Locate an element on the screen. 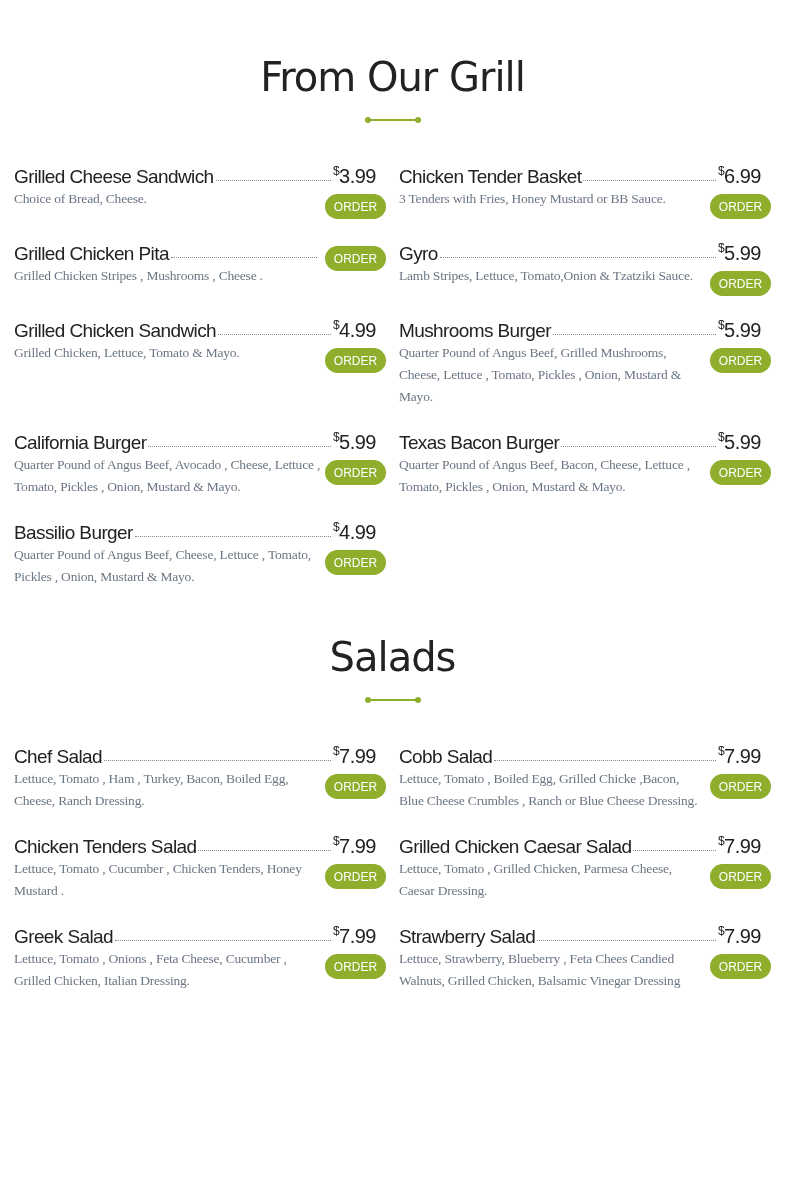  dish-description: Quarter Pound of Angus Beef, Avocado , Cheese, Lettuce , Tomato, Pickles , Onion, Mustard & Mayo. is located at coordinates (167, 476).